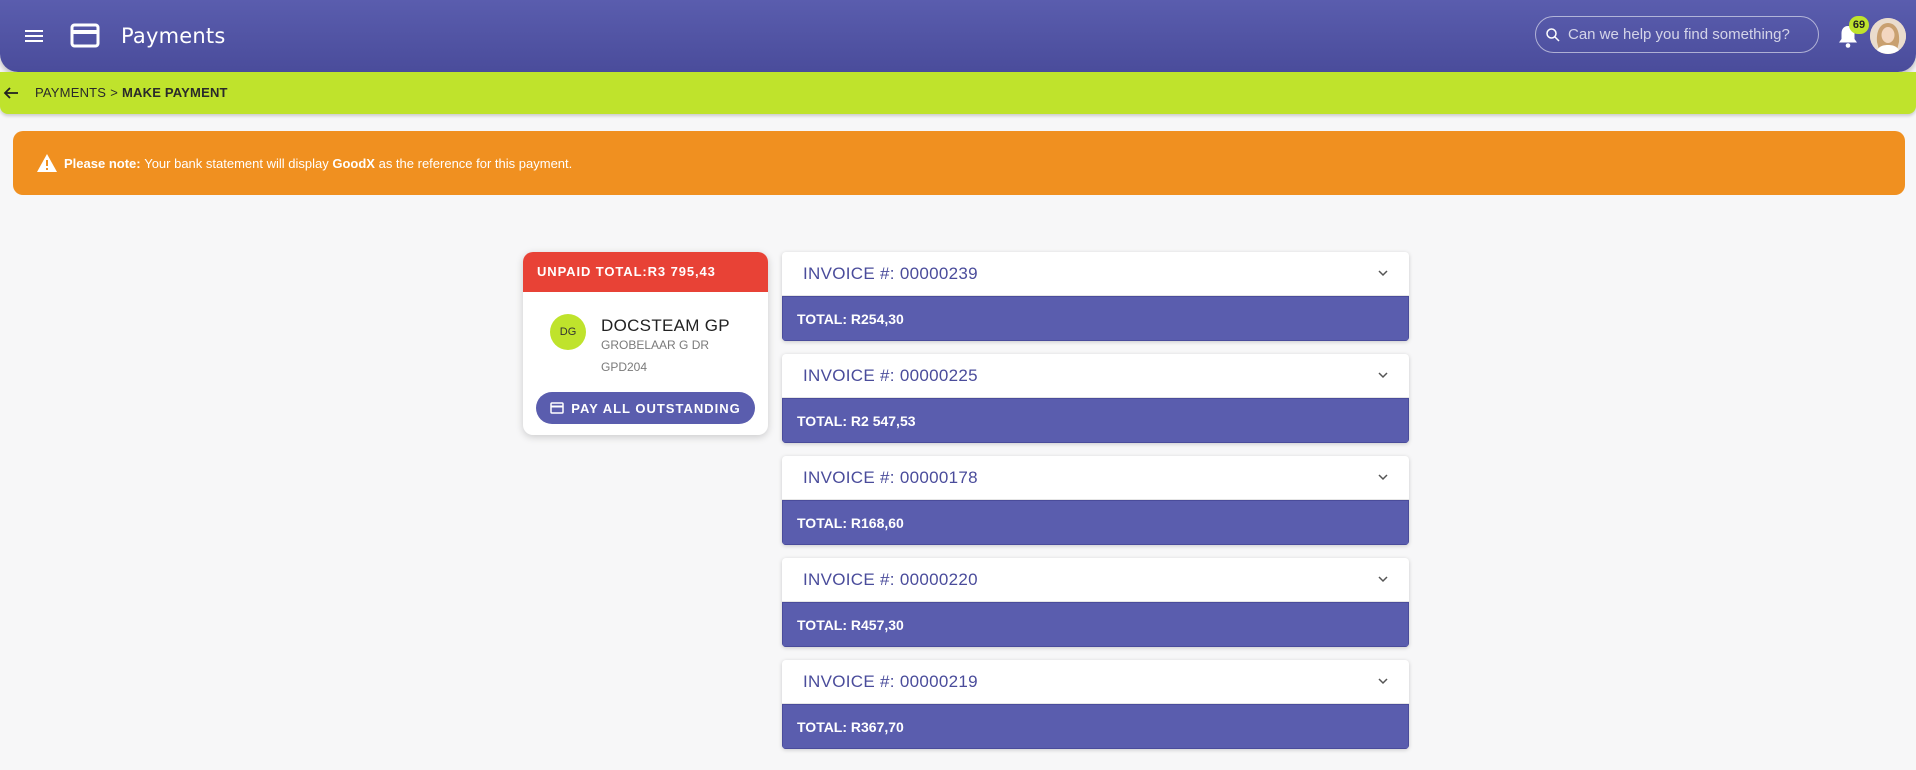 The width and height of the screenshot is (1916, 770). I want to click on user-avatar, so click(1888, 36).